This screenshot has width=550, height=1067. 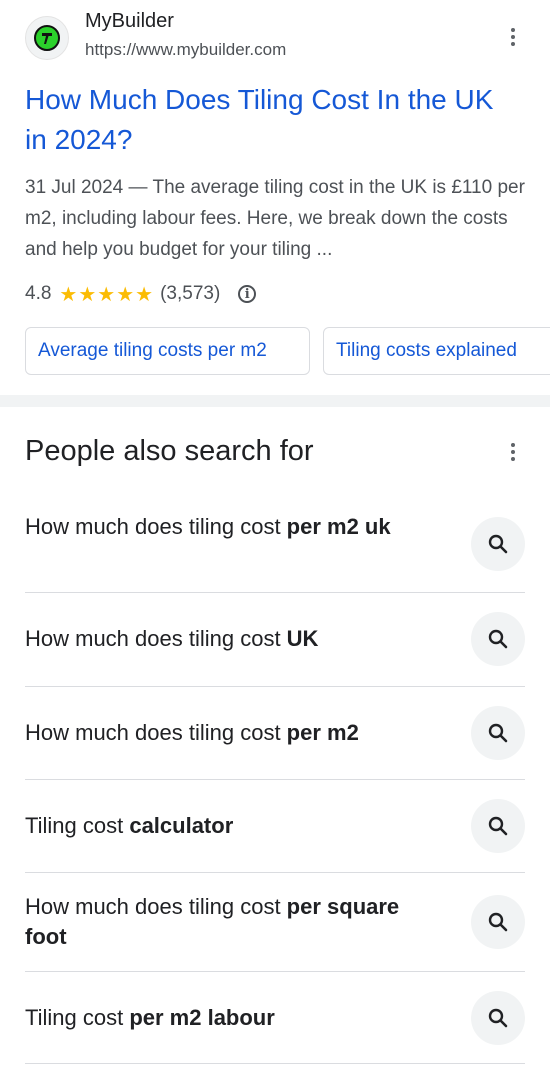 I want to click on rating-value: 4.8, so click(x=38, y=293).